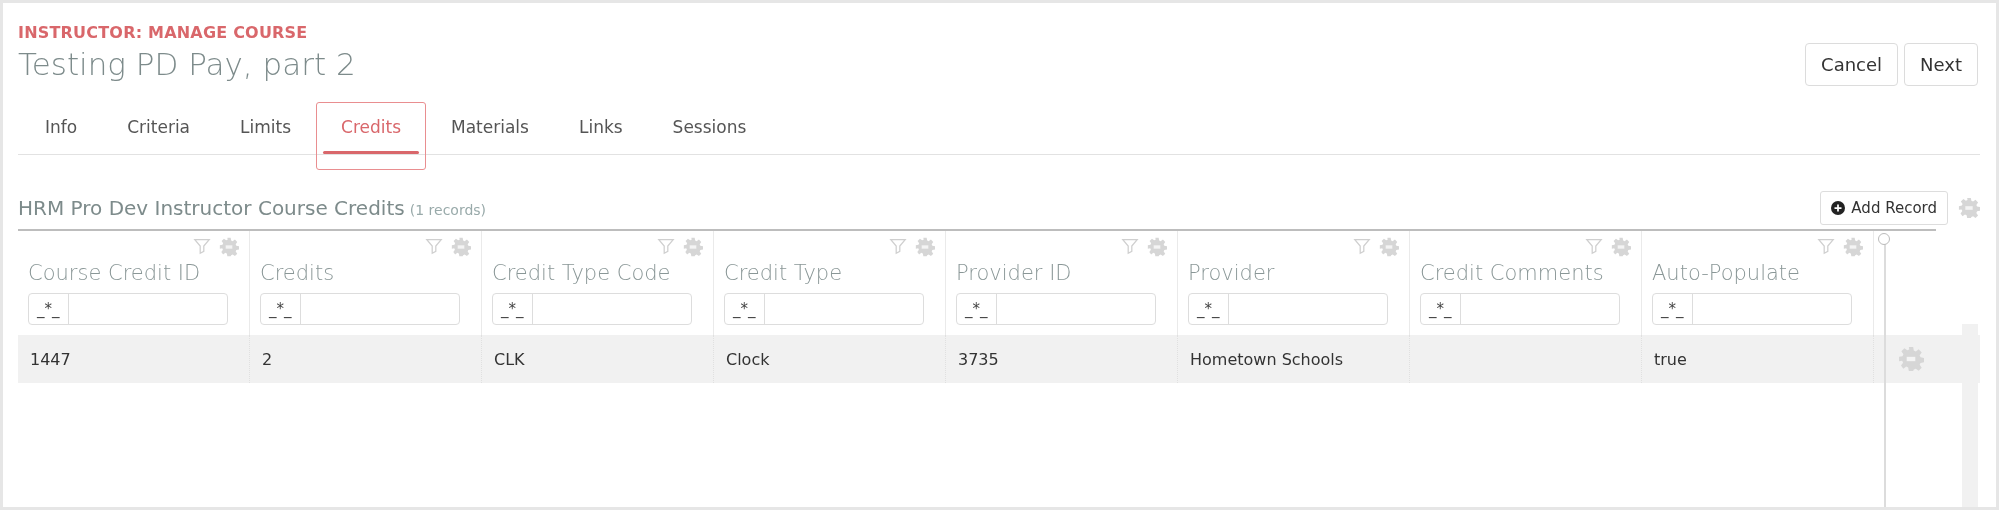 This screenshot has height=510, width=1999. Describe the element at coordinates (448, 210) in the screenshot. I see `record-count: (1 records)` at that location.